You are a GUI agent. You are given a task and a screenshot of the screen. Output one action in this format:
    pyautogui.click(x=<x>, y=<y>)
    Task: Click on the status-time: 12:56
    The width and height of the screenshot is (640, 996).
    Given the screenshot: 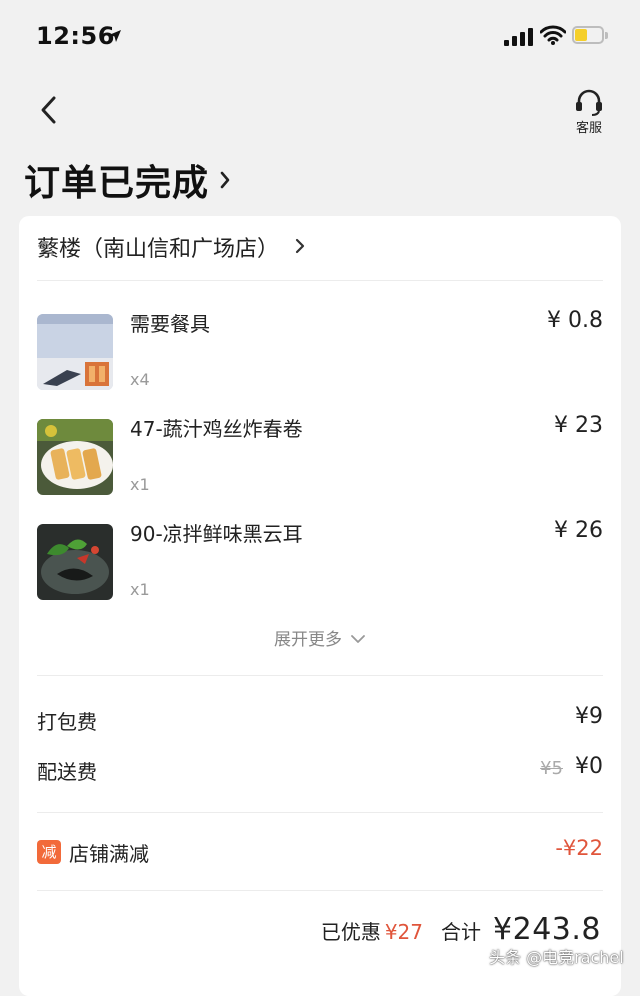 What is the action you would take?
    pyautogui.click(x=75, y=36)
    